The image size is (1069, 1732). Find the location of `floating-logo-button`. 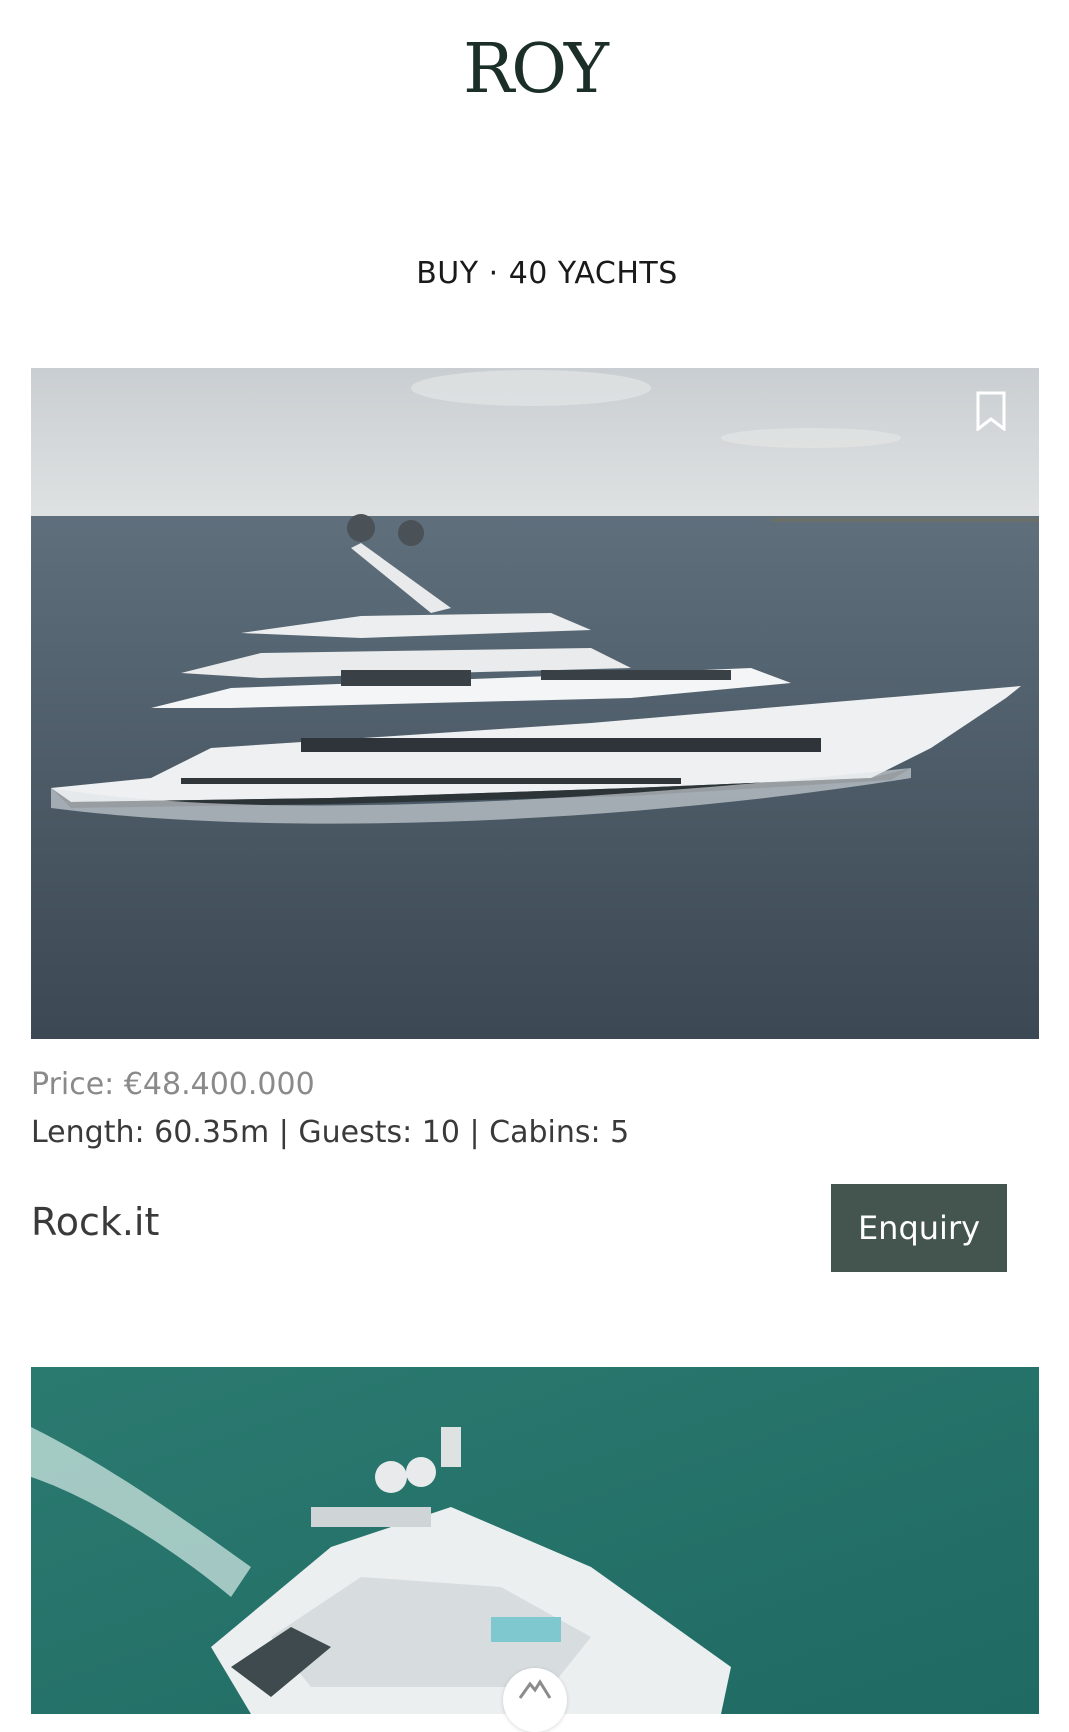

floating-logo-button is located at coordinates (535, 1700).